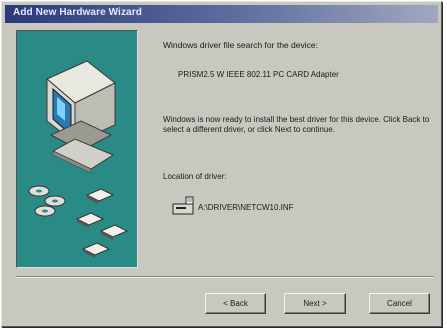 This screenshot has height=331, width=447. What do you see at coordinates (78, 159) in the screenshot?
I see `computer-with-drivers-icon` at bounding box center [78, 159].